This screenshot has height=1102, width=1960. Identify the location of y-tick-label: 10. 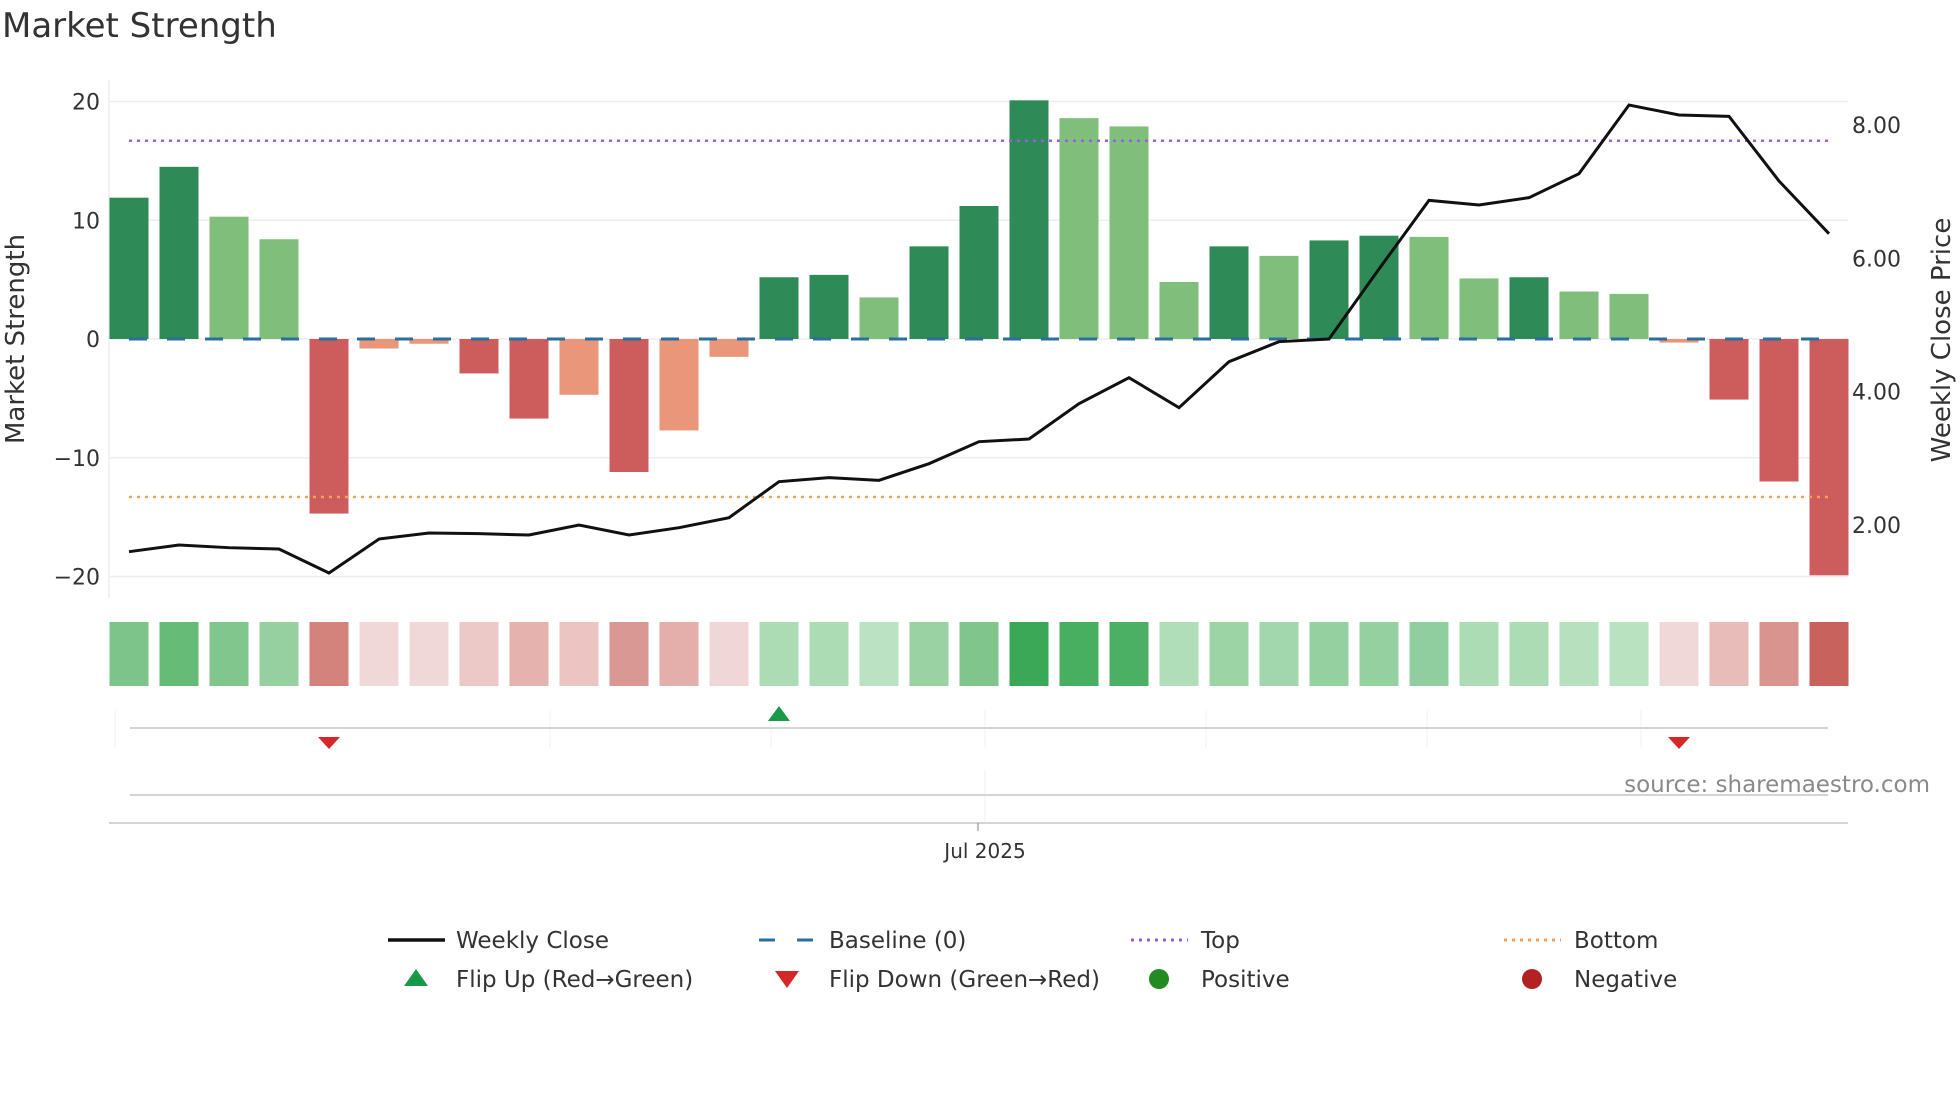
(86, 221).